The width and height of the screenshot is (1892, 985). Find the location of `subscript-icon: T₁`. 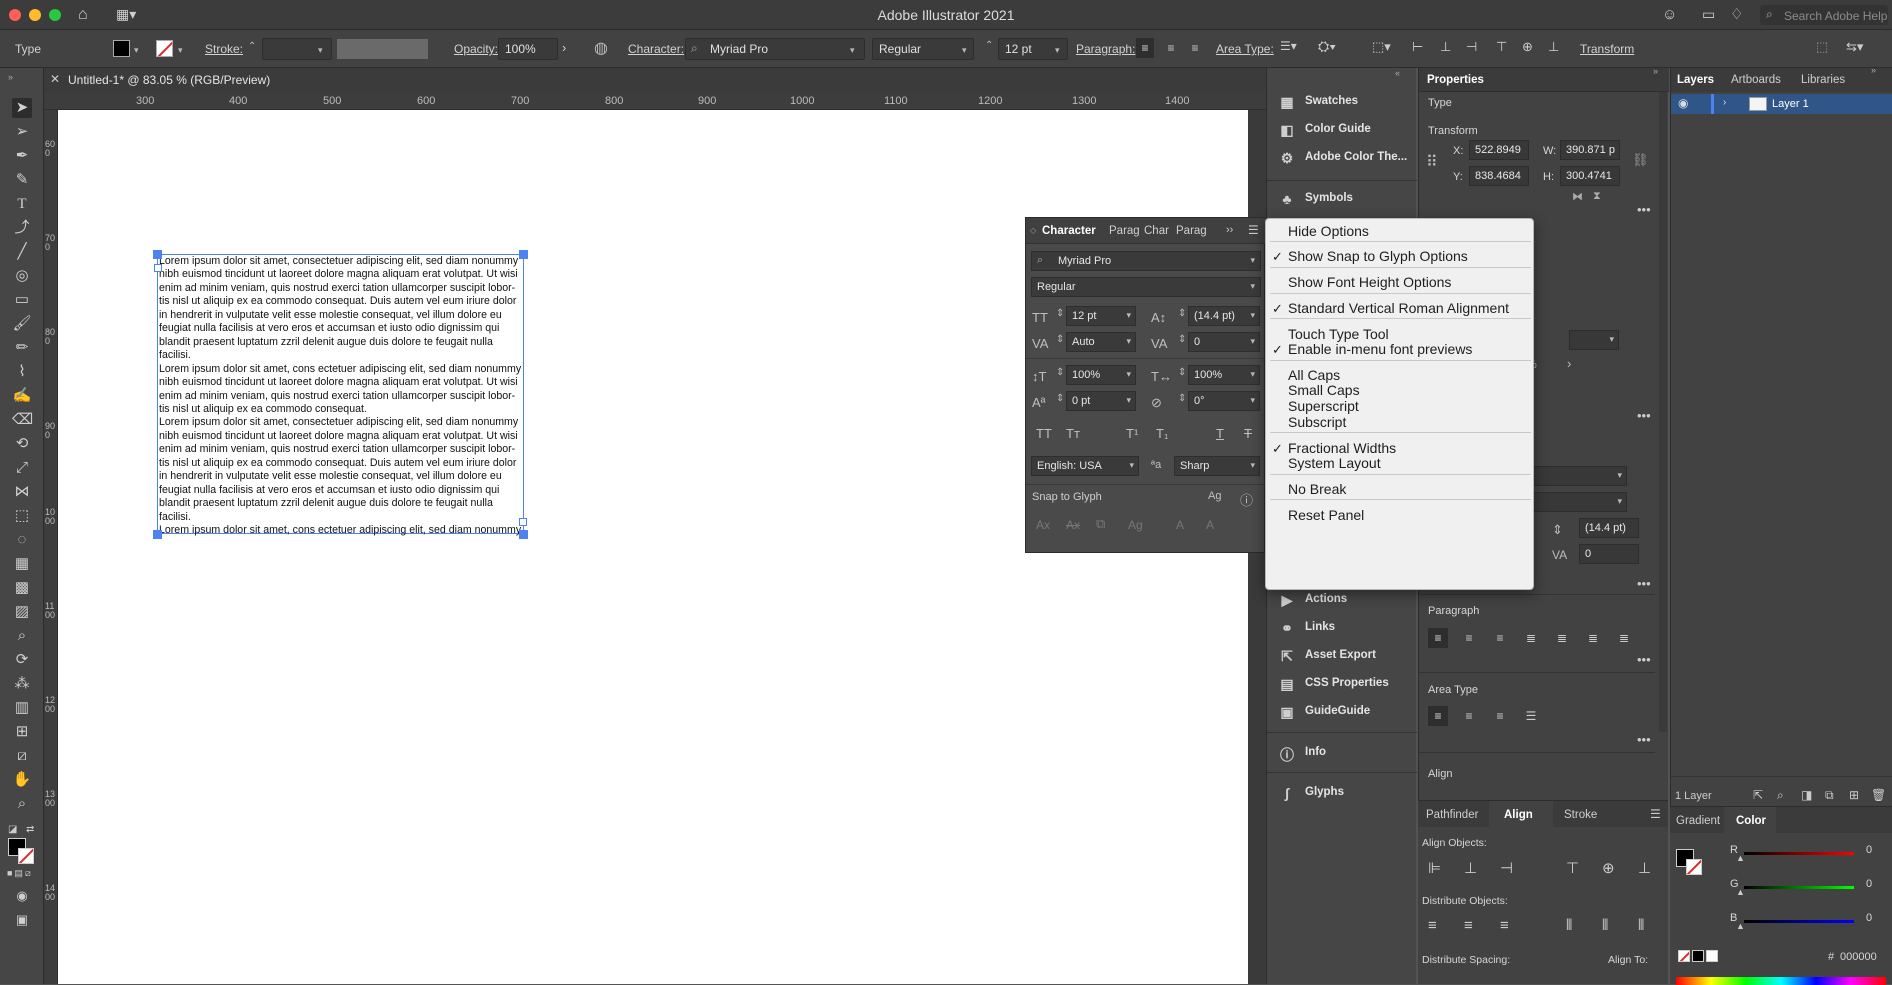

subscript-icon: T₁ is located at coordinates (1162, 433).